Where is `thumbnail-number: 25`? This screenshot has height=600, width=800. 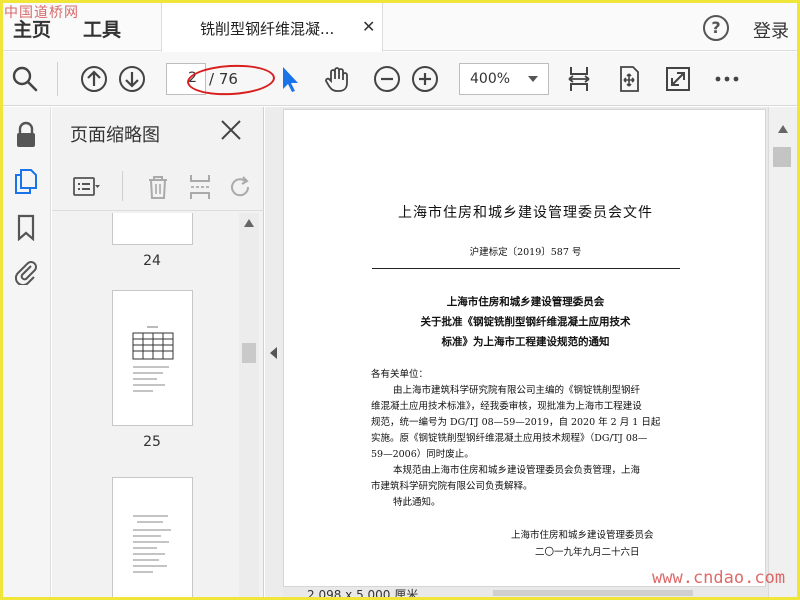 thumbnail-number: 25 is located at coordinates (152, 442).